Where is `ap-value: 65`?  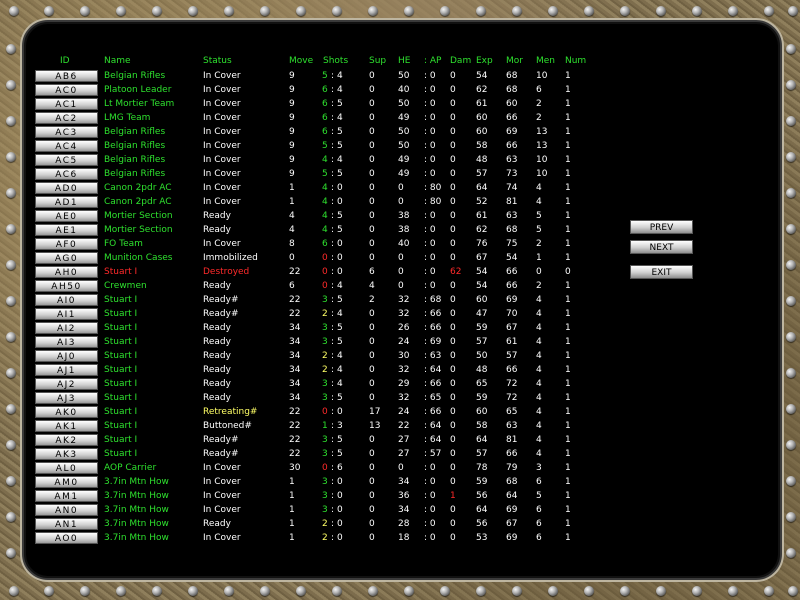 ap-value: 65 is located at coordinates (435, 398).